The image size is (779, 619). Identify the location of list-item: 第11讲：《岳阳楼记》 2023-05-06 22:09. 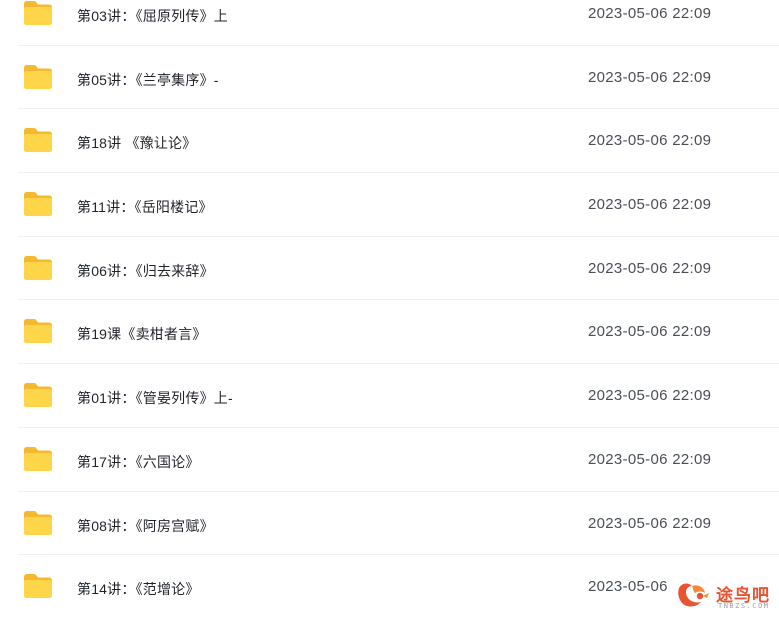
(398, 205).